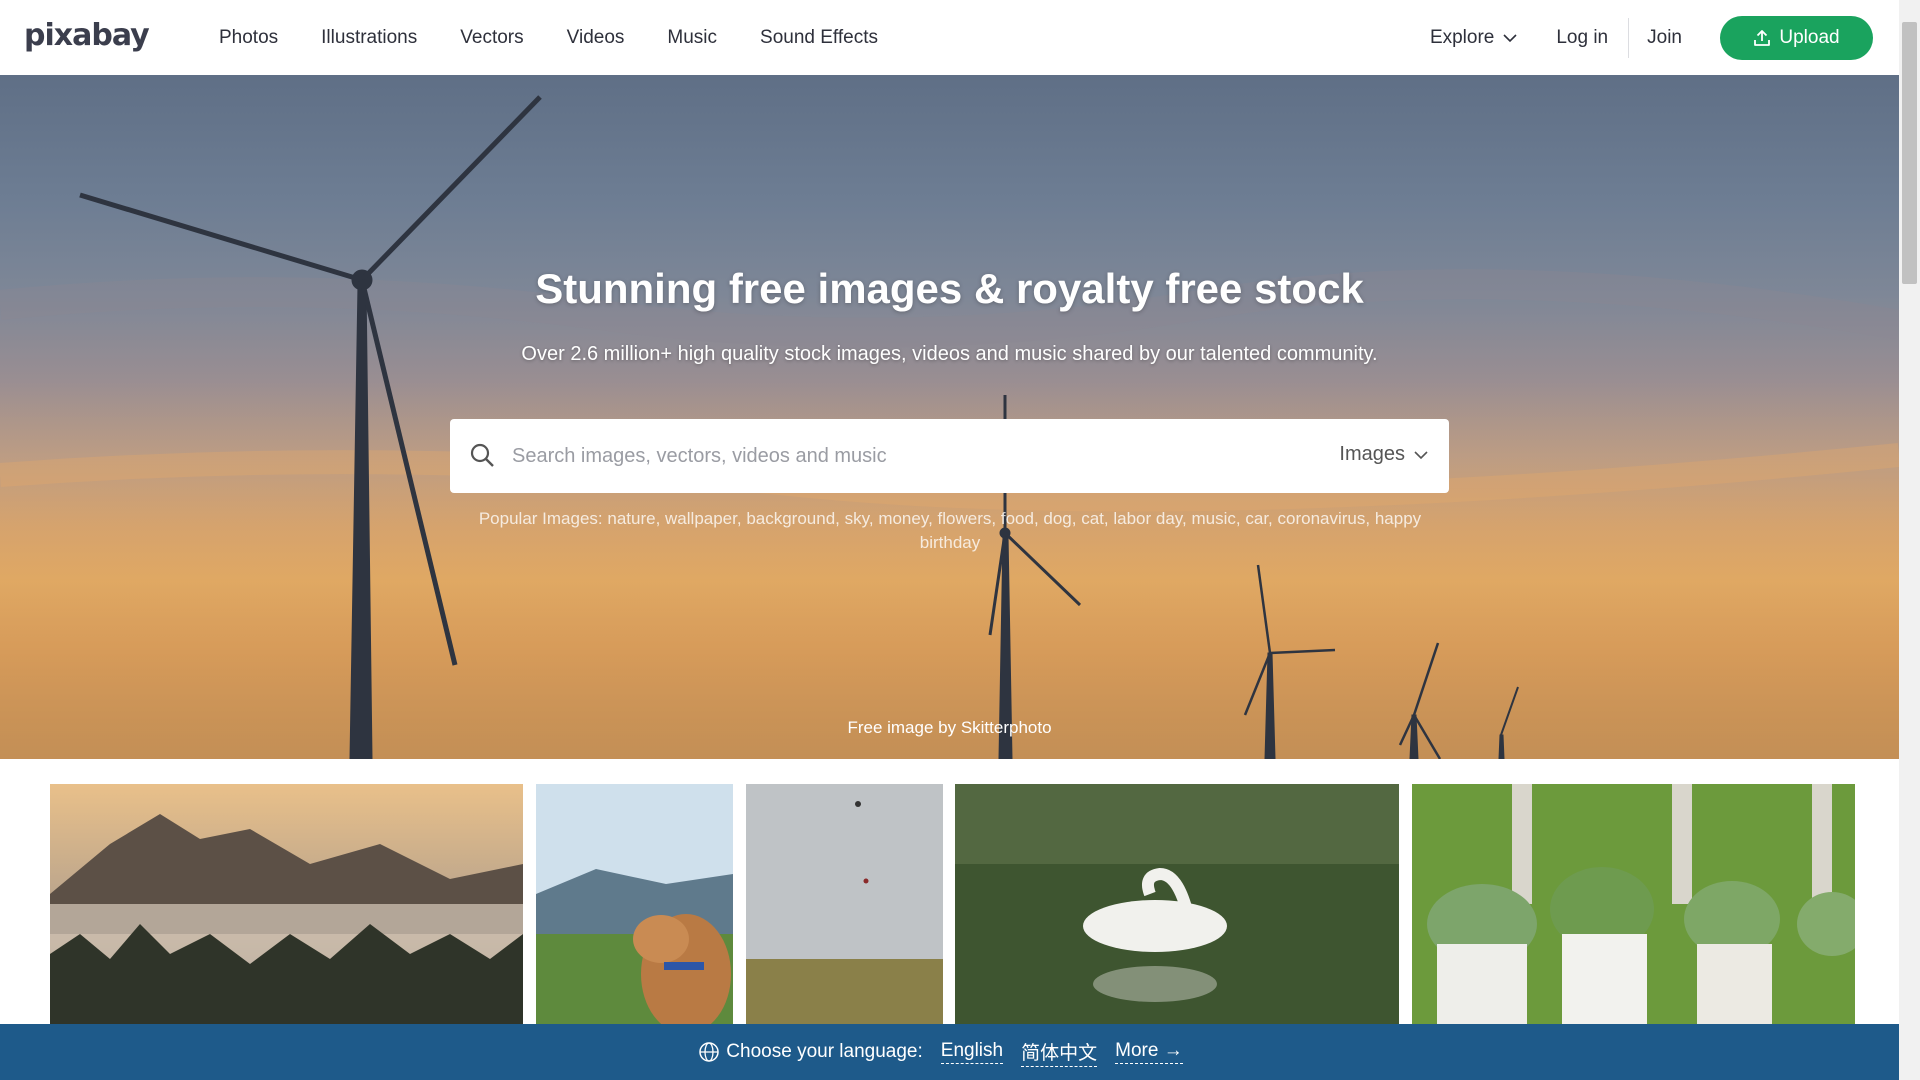 Image resolution: width=1920 pixels, height=1080 pixels. What do you see at coordinates (1322, 518) in the screenshot?
I see `popular-tag: coronavirus` at bounding box center [1322, 518].